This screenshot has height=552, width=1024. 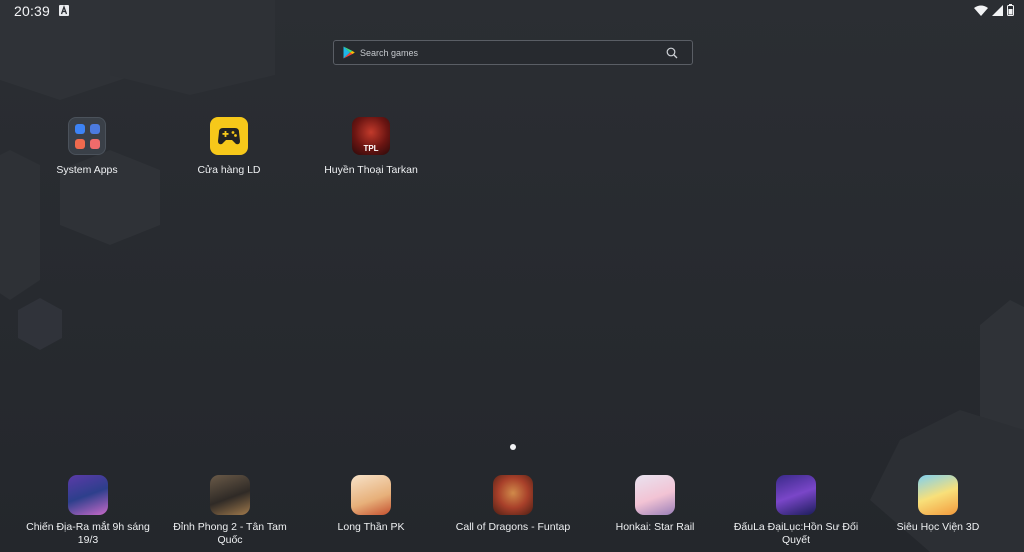 I want to click on search-input, so click(x=510, y=52).